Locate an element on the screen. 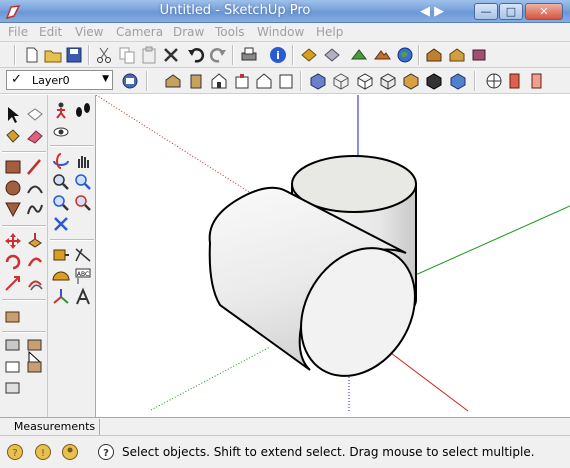 The height and width of the screenshot is (468, 570). rotate-tool-icon is located at coordinates (13, 262).